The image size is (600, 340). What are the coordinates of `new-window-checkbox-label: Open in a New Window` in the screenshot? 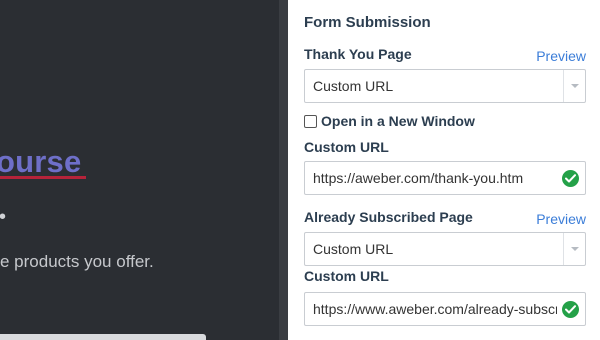 It's located at (398, 121).